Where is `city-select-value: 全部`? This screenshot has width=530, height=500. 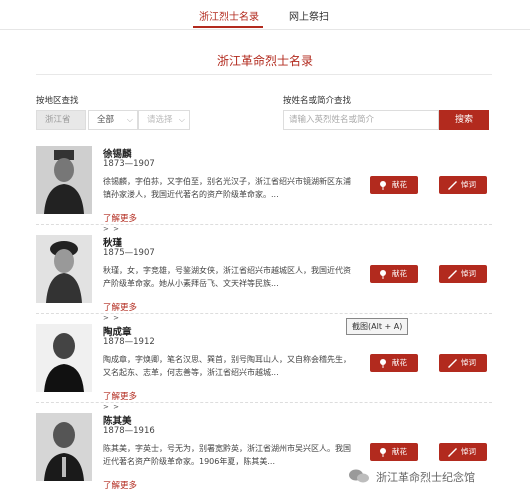 city-select-value: 全部 is located at coordinates (106, 120).